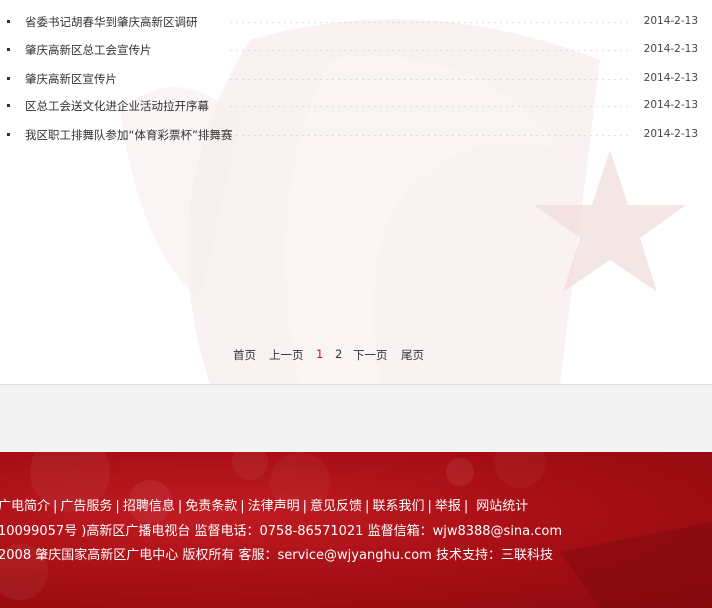  Describe the element at coordinates (149, 506) in the screenshot. I see `footer-link-jobs: 招聘信息` at that location.